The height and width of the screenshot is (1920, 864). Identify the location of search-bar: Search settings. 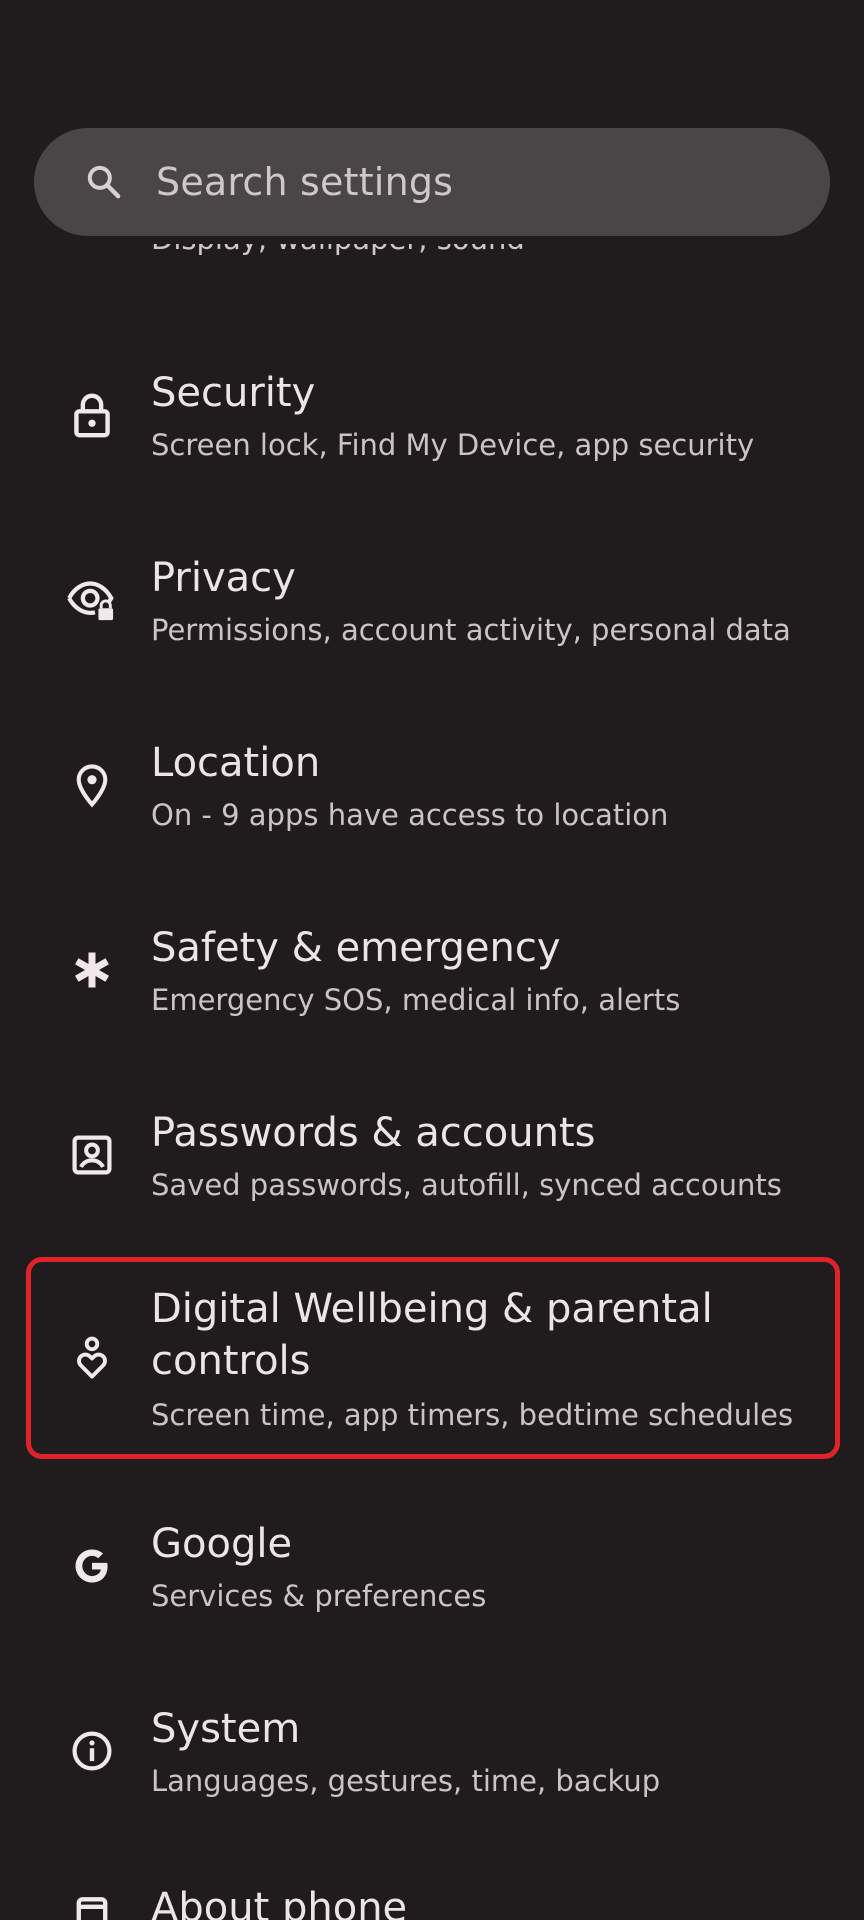
(432, 182).